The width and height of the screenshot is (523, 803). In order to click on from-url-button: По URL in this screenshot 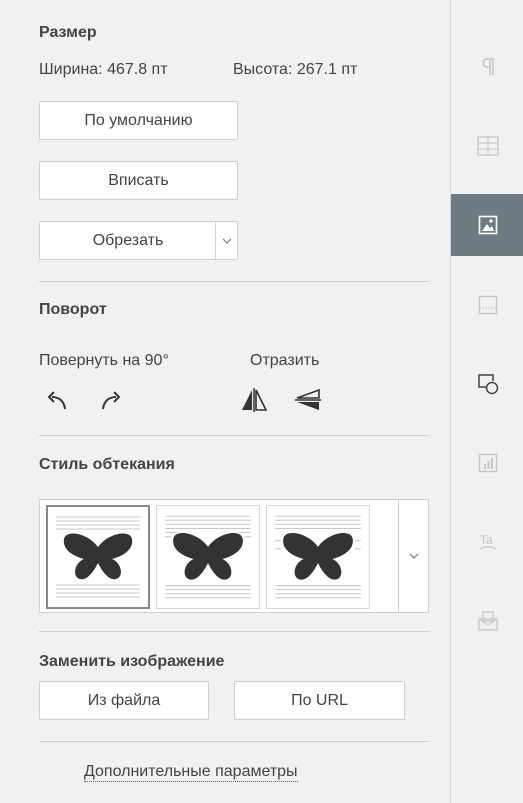, I will do `click(319, 700)`.